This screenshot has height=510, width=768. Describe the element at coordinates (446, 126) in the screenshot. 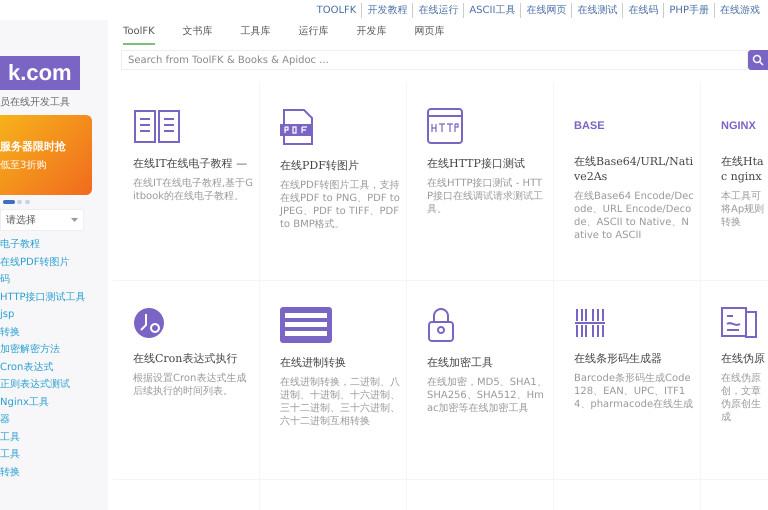

I see `browser-window-icon` at that location.